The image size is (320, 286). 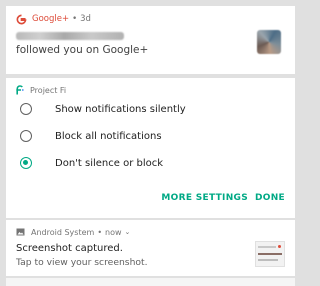 I want to click on google-plus-icon, so click(x=21, y=19).